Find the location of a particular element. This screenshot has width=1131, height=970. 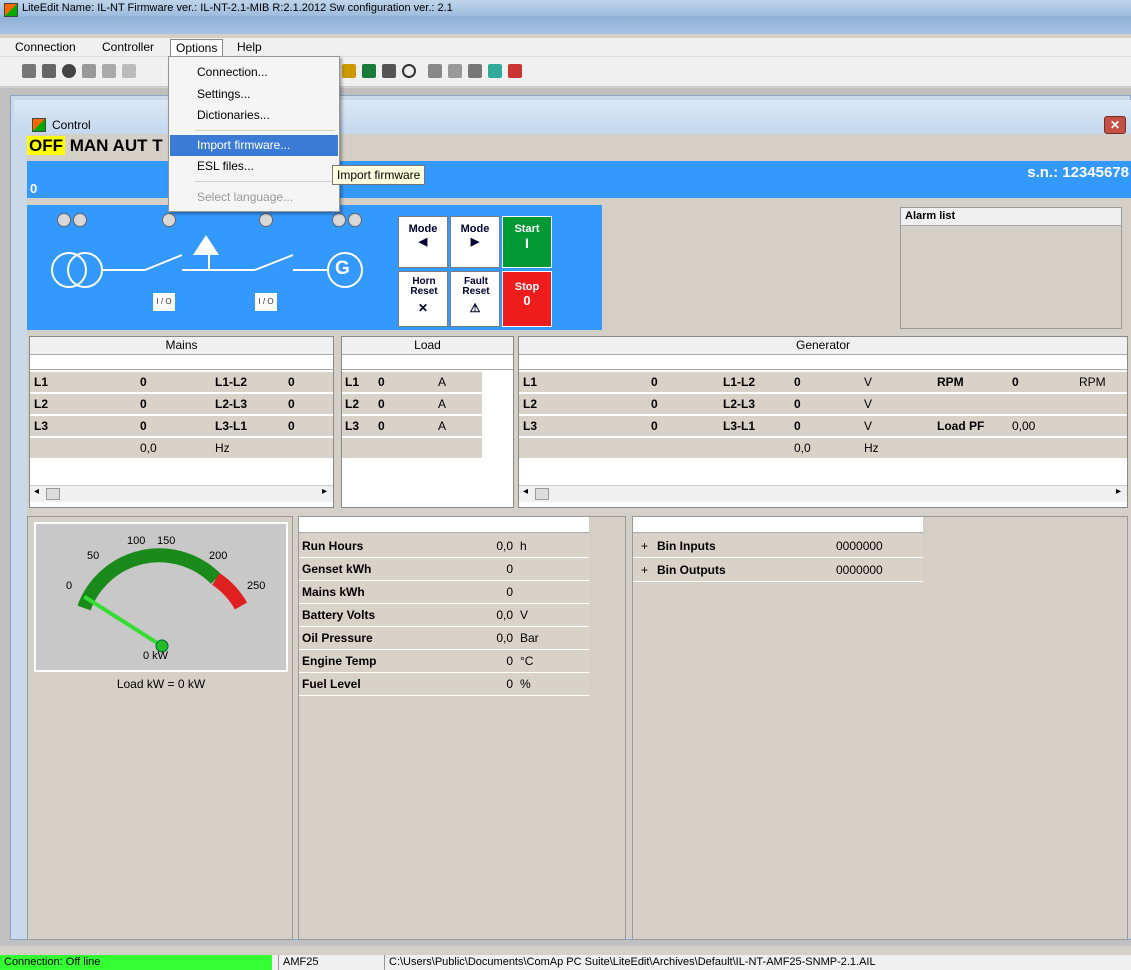

cell: L3 is located at coordinates (352, 426).